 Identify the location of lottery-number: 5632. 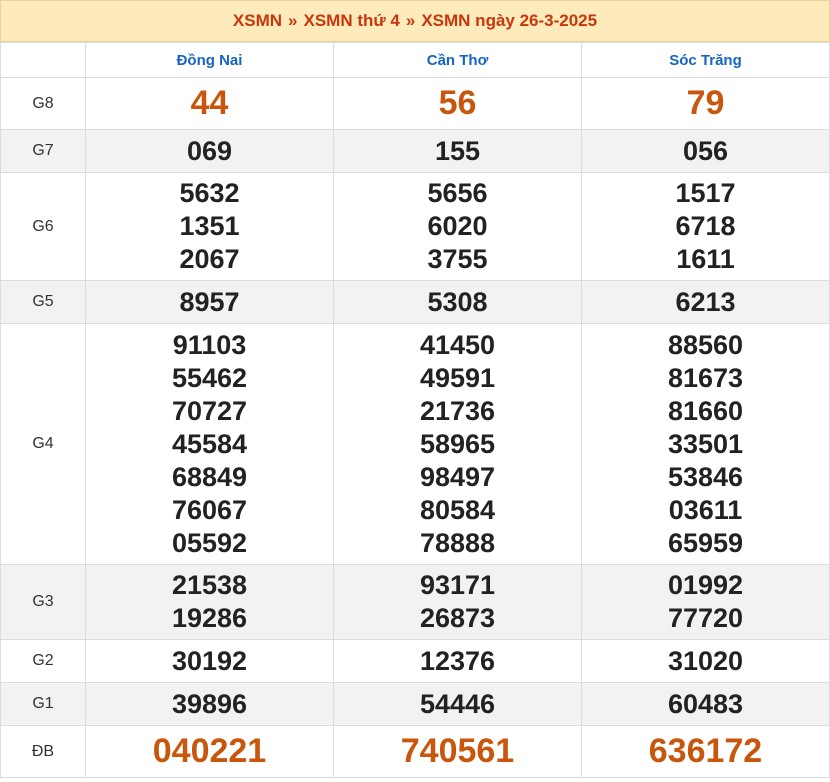
(209, 193).